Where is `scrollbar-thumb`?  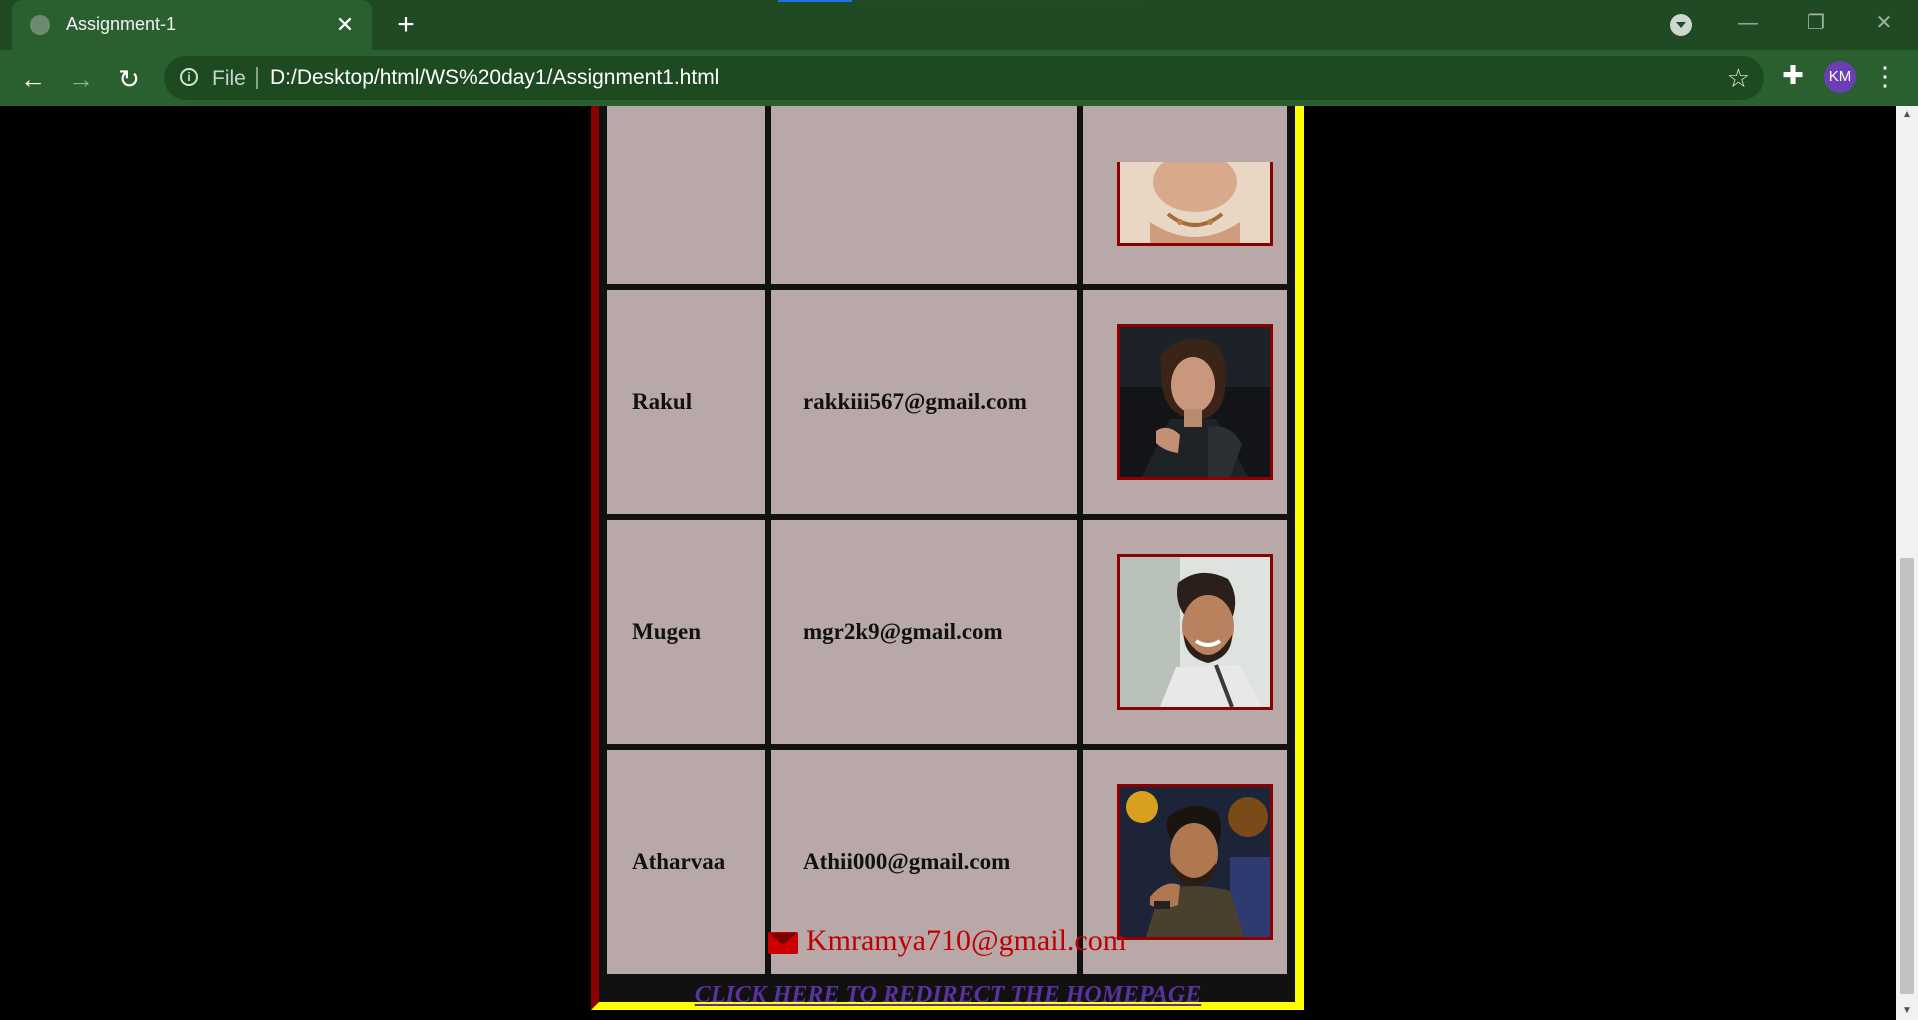
scrollbar-thumb is located at coordinates (1907, 776).